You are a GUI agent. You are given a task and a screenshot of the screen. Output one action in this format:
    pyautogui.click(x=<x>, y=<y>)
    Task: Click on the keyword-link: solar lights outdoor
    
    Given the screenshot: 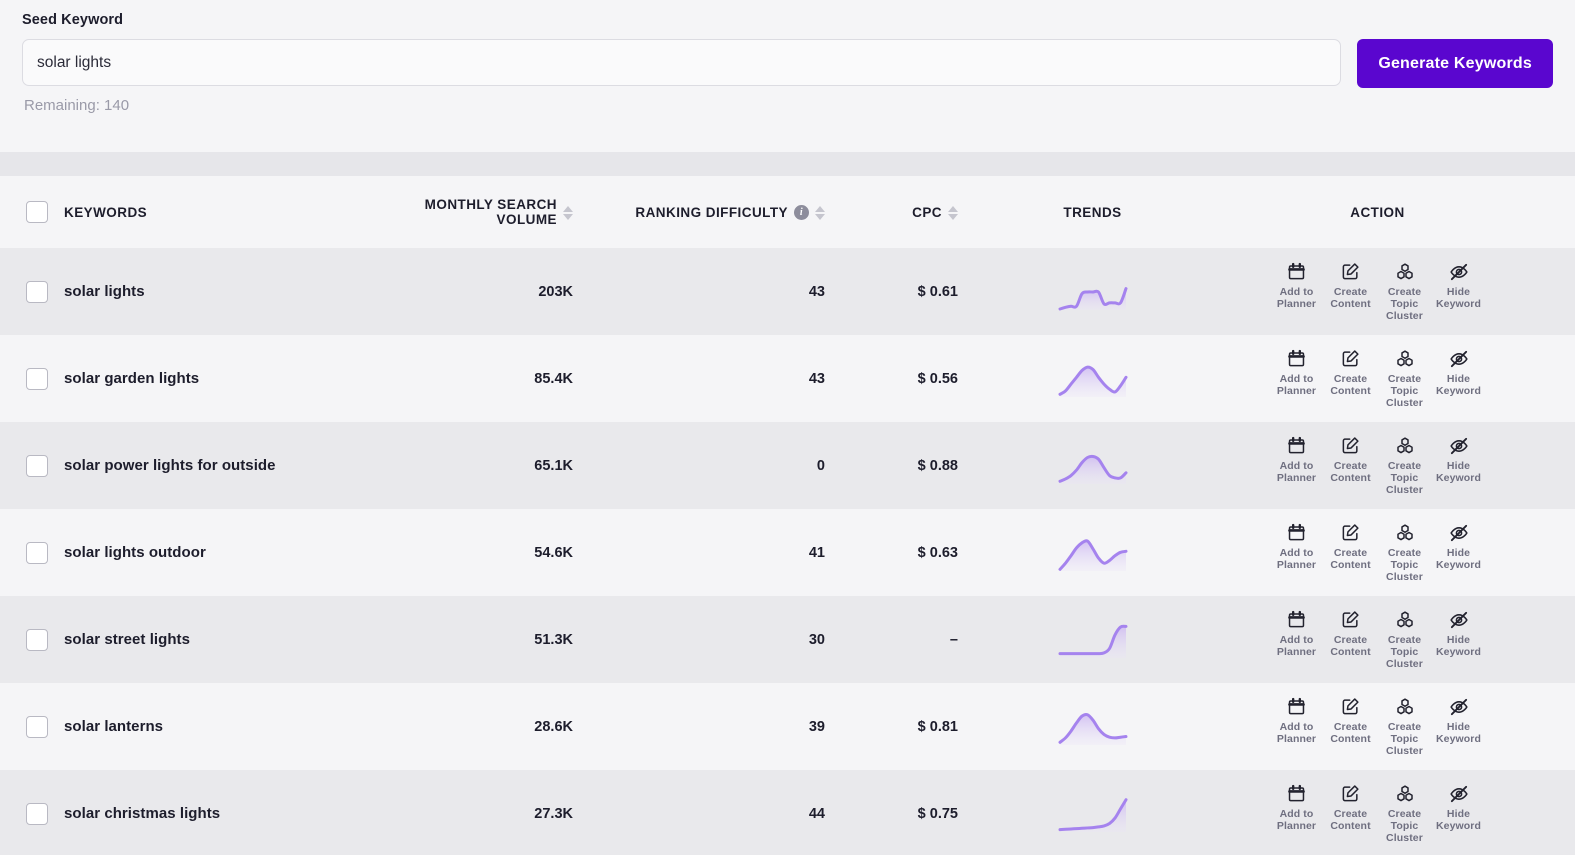 What is the action you would take?
    pyautogui.click(x=132, y=552)
    